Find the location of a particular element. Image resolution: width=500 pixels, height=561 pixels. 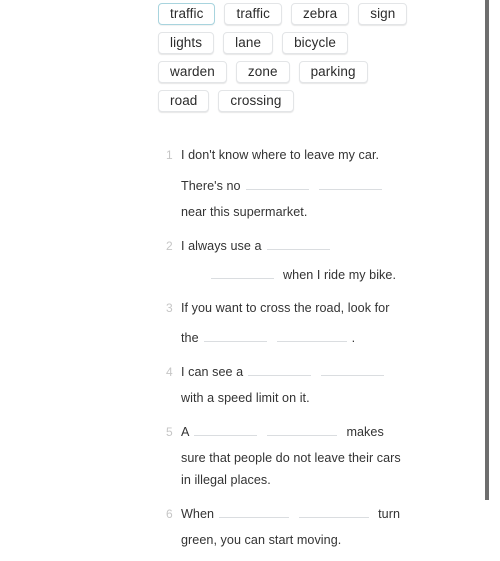

word-bank-row: lights lane bicycle is located at coordinates (313, 43).